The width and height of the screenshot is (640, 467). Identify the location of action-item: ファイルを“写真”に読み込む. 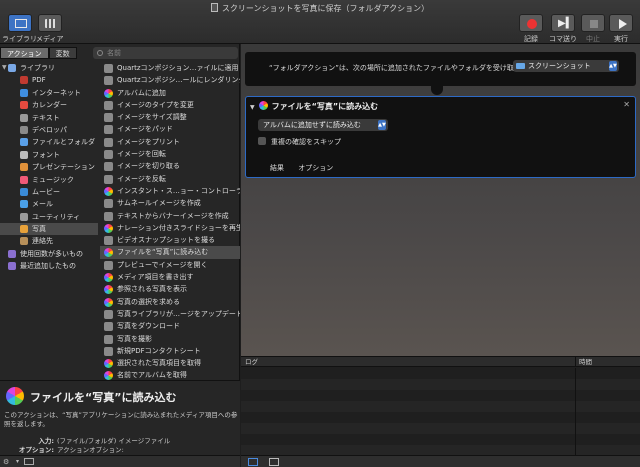
(170, 252).